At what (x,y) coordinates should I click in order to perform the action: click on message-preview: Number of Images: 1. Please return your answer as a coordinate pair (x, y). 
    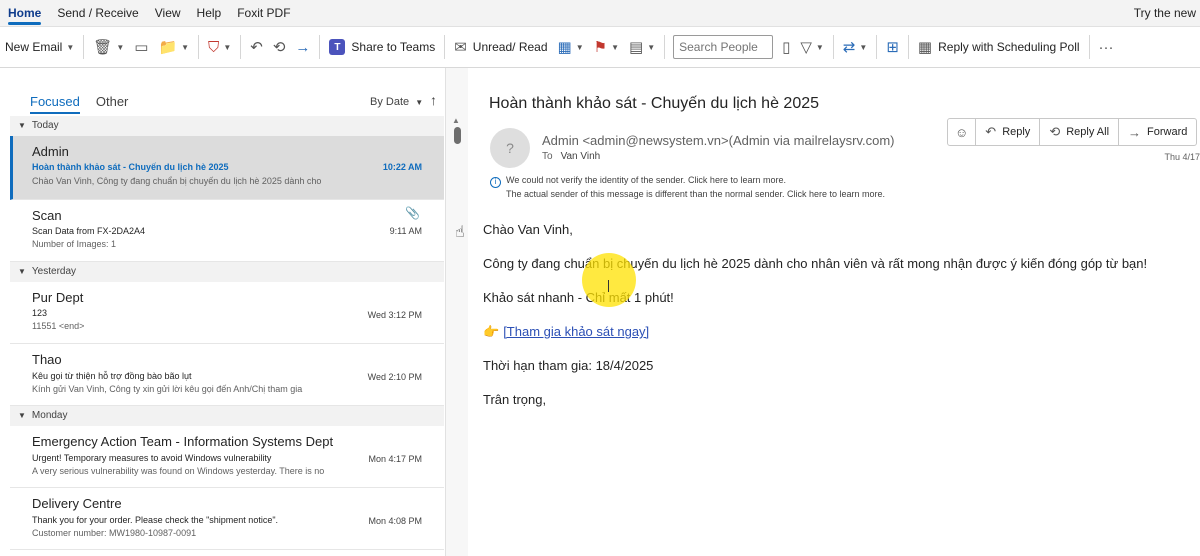
    Looking at the image, I should click on (74, 244).